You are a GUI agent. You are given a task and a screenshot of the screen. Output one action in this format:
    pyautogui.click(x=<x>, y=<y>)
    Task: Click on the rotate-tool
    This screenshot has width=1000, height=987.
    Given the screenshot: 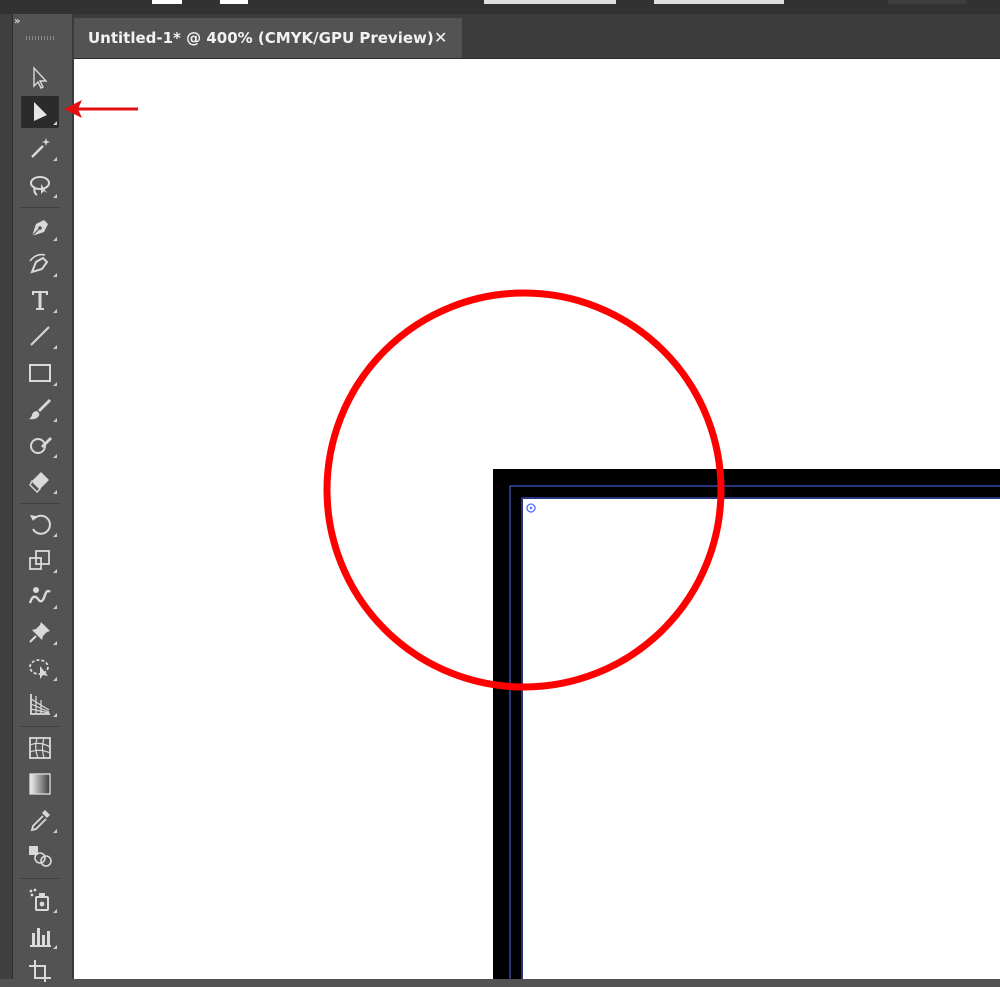 What is the action you would take?
    pyautogui.click(x=40, y=524)
    